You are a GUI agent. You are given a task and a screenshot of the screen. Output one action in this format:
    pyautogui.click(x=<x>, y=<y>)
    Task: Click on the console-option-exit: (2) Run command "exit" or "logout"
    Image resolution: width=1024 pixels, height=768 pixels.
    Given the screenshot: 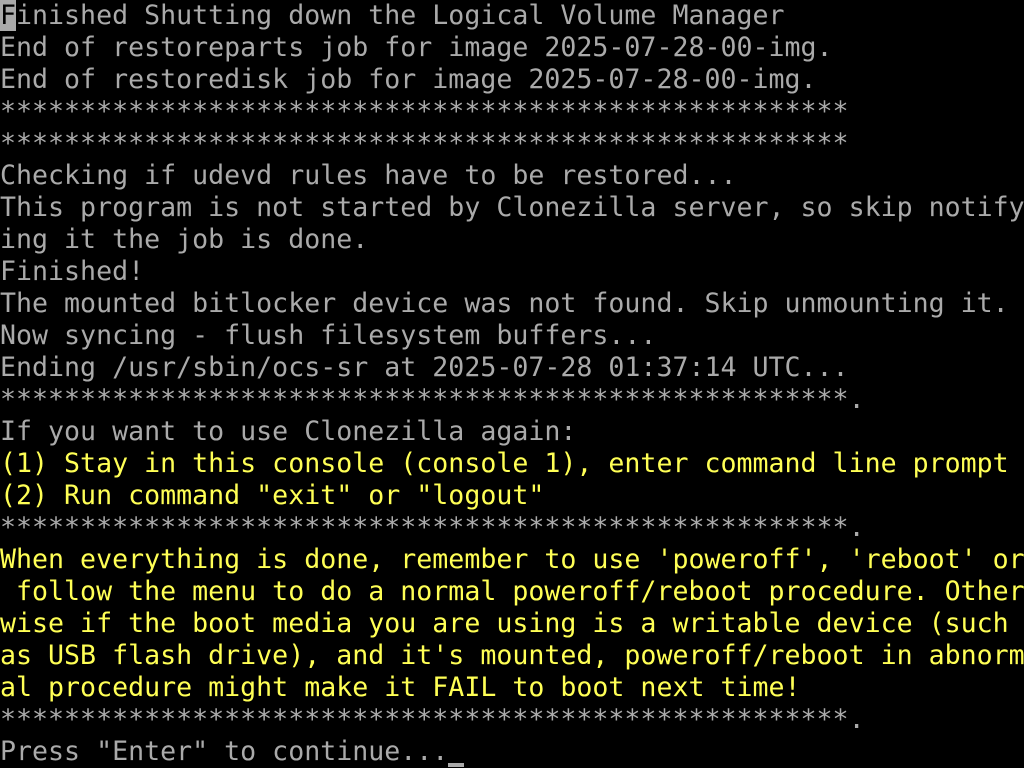 What is the action you would take?
    pyautogui.click(x=272, y=495)
    